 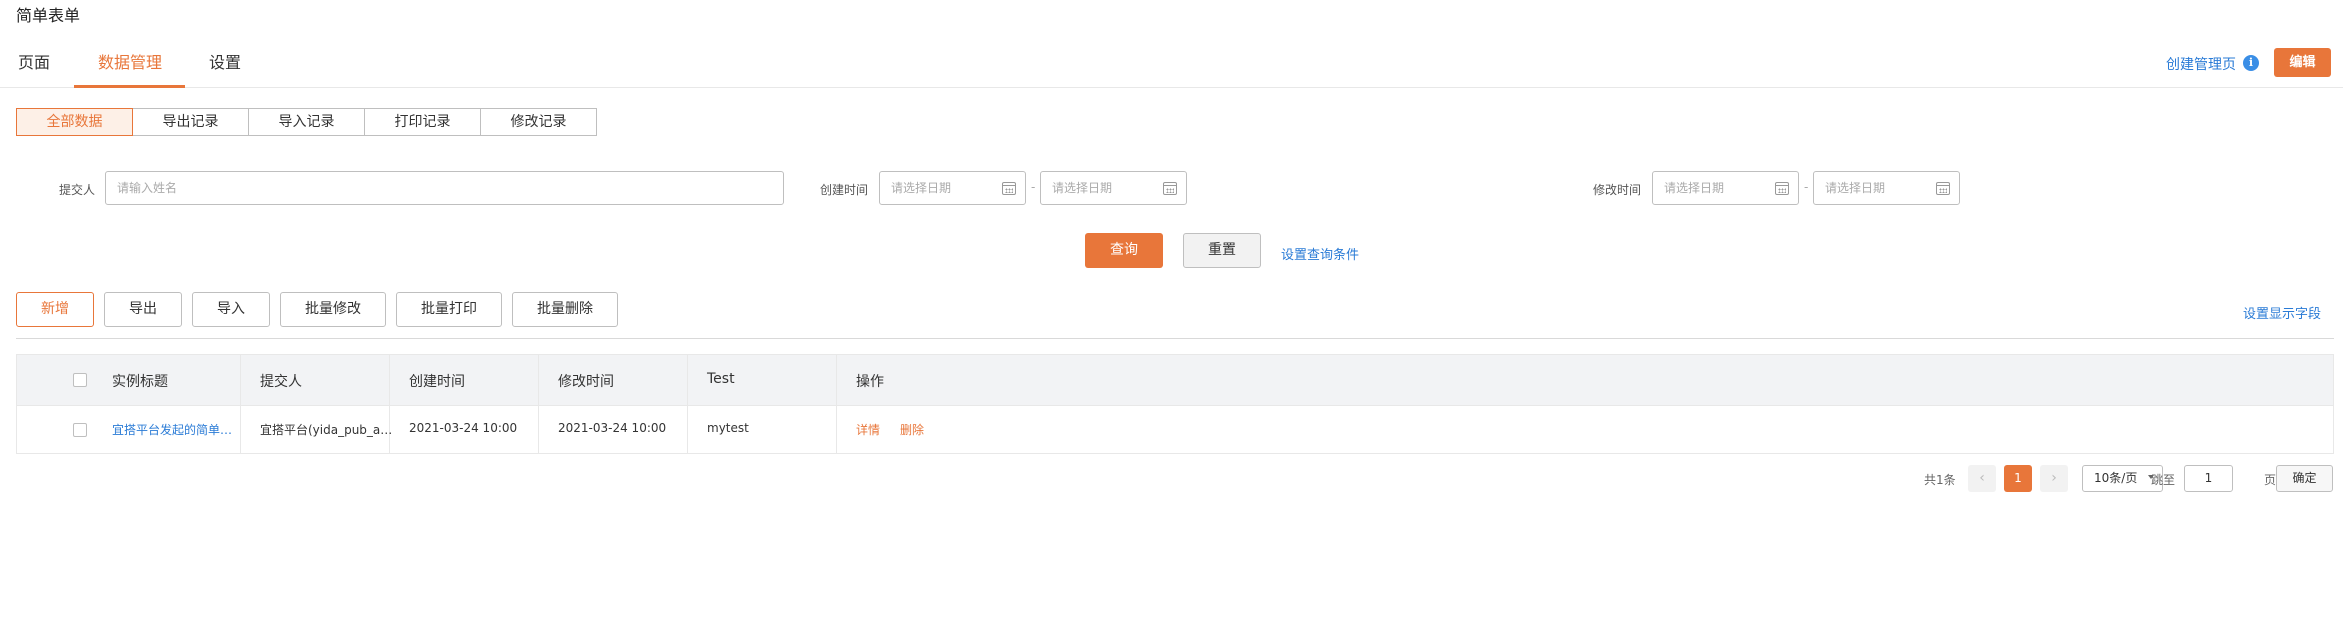 I want to click on modified-start-date-input: 请选择日期, so click(x=1725, y=188).